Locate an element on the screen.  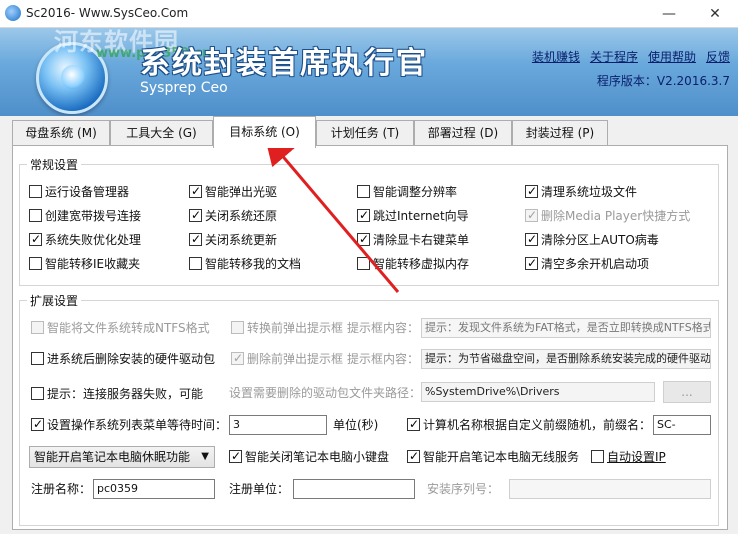
computer-name-prefix-checkbox: 计算机名称根据自定义前缀随机，前缀名： is located at coordinates (529, 424).